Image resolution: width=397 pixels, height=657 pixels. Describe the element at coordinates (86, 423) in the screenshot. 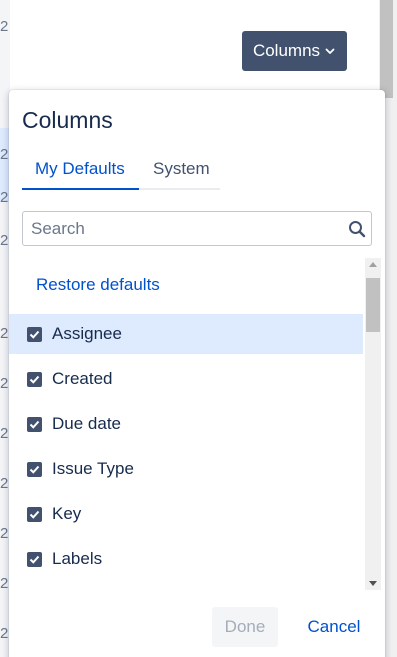

I see `list-item-label: Due date` at that location.